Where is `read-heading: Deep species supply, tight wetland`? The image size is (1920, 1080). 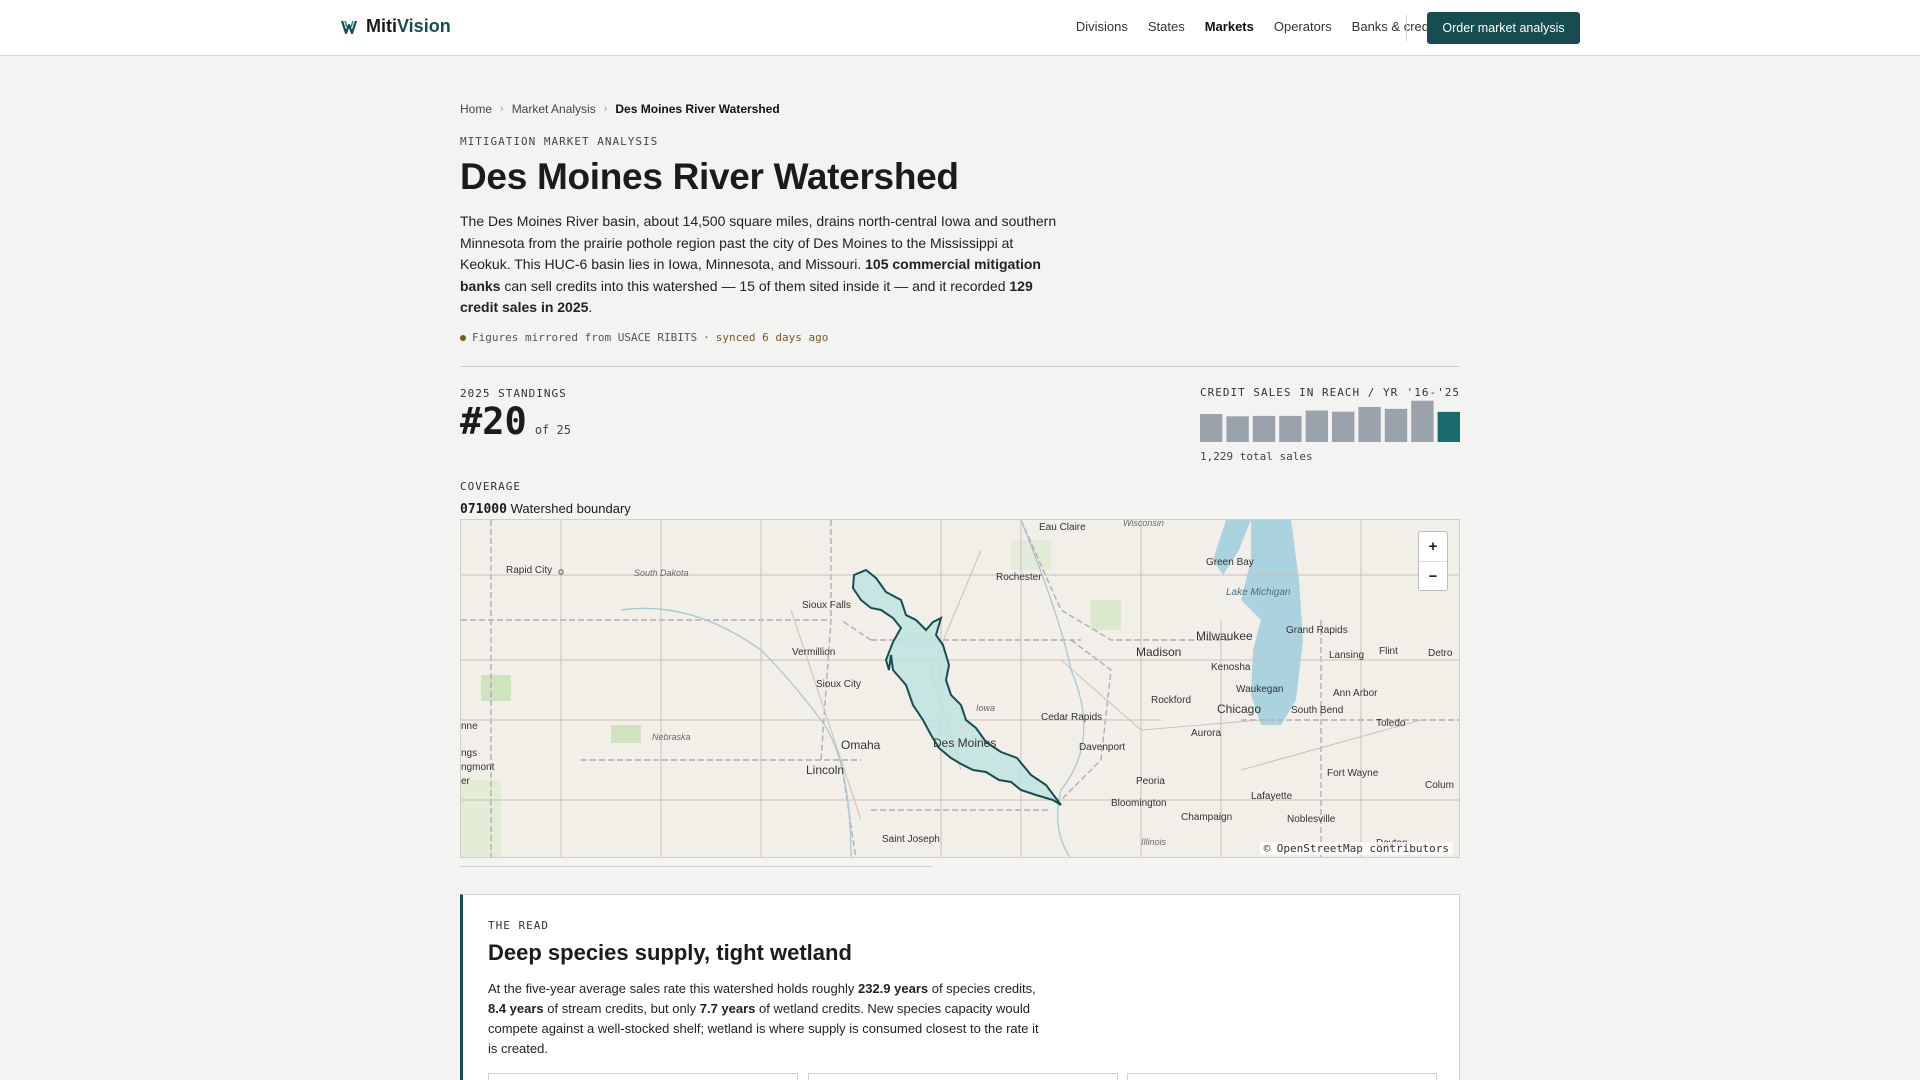
read-heading: Deep species supply, tight wetland is located at coordinates (670, 952).